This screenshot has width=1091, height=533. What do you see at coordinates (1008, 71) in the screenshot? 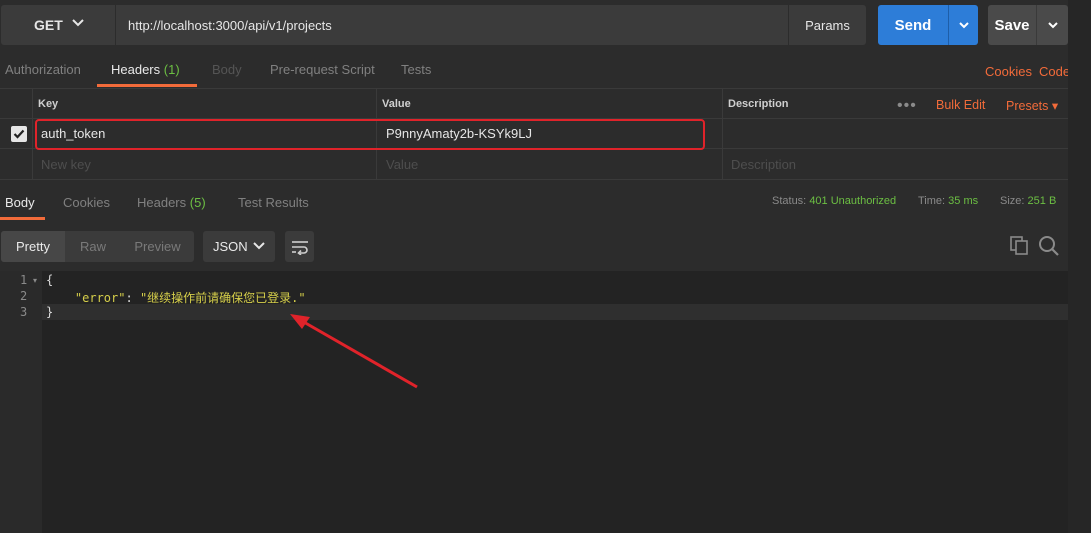
I see `cookies-link: Cookies` at bounding box center [1008, 71].